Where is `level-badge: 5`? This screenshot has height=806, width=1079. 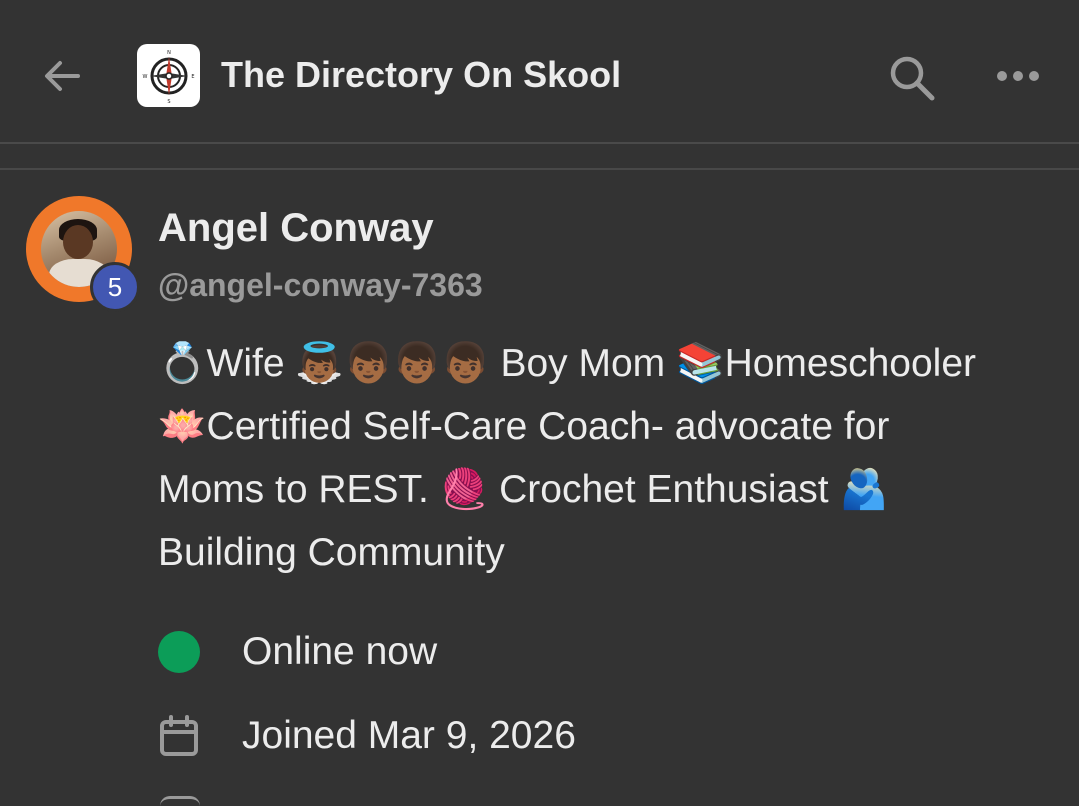 level-badge: 5 is located at coordinates (115, 287).